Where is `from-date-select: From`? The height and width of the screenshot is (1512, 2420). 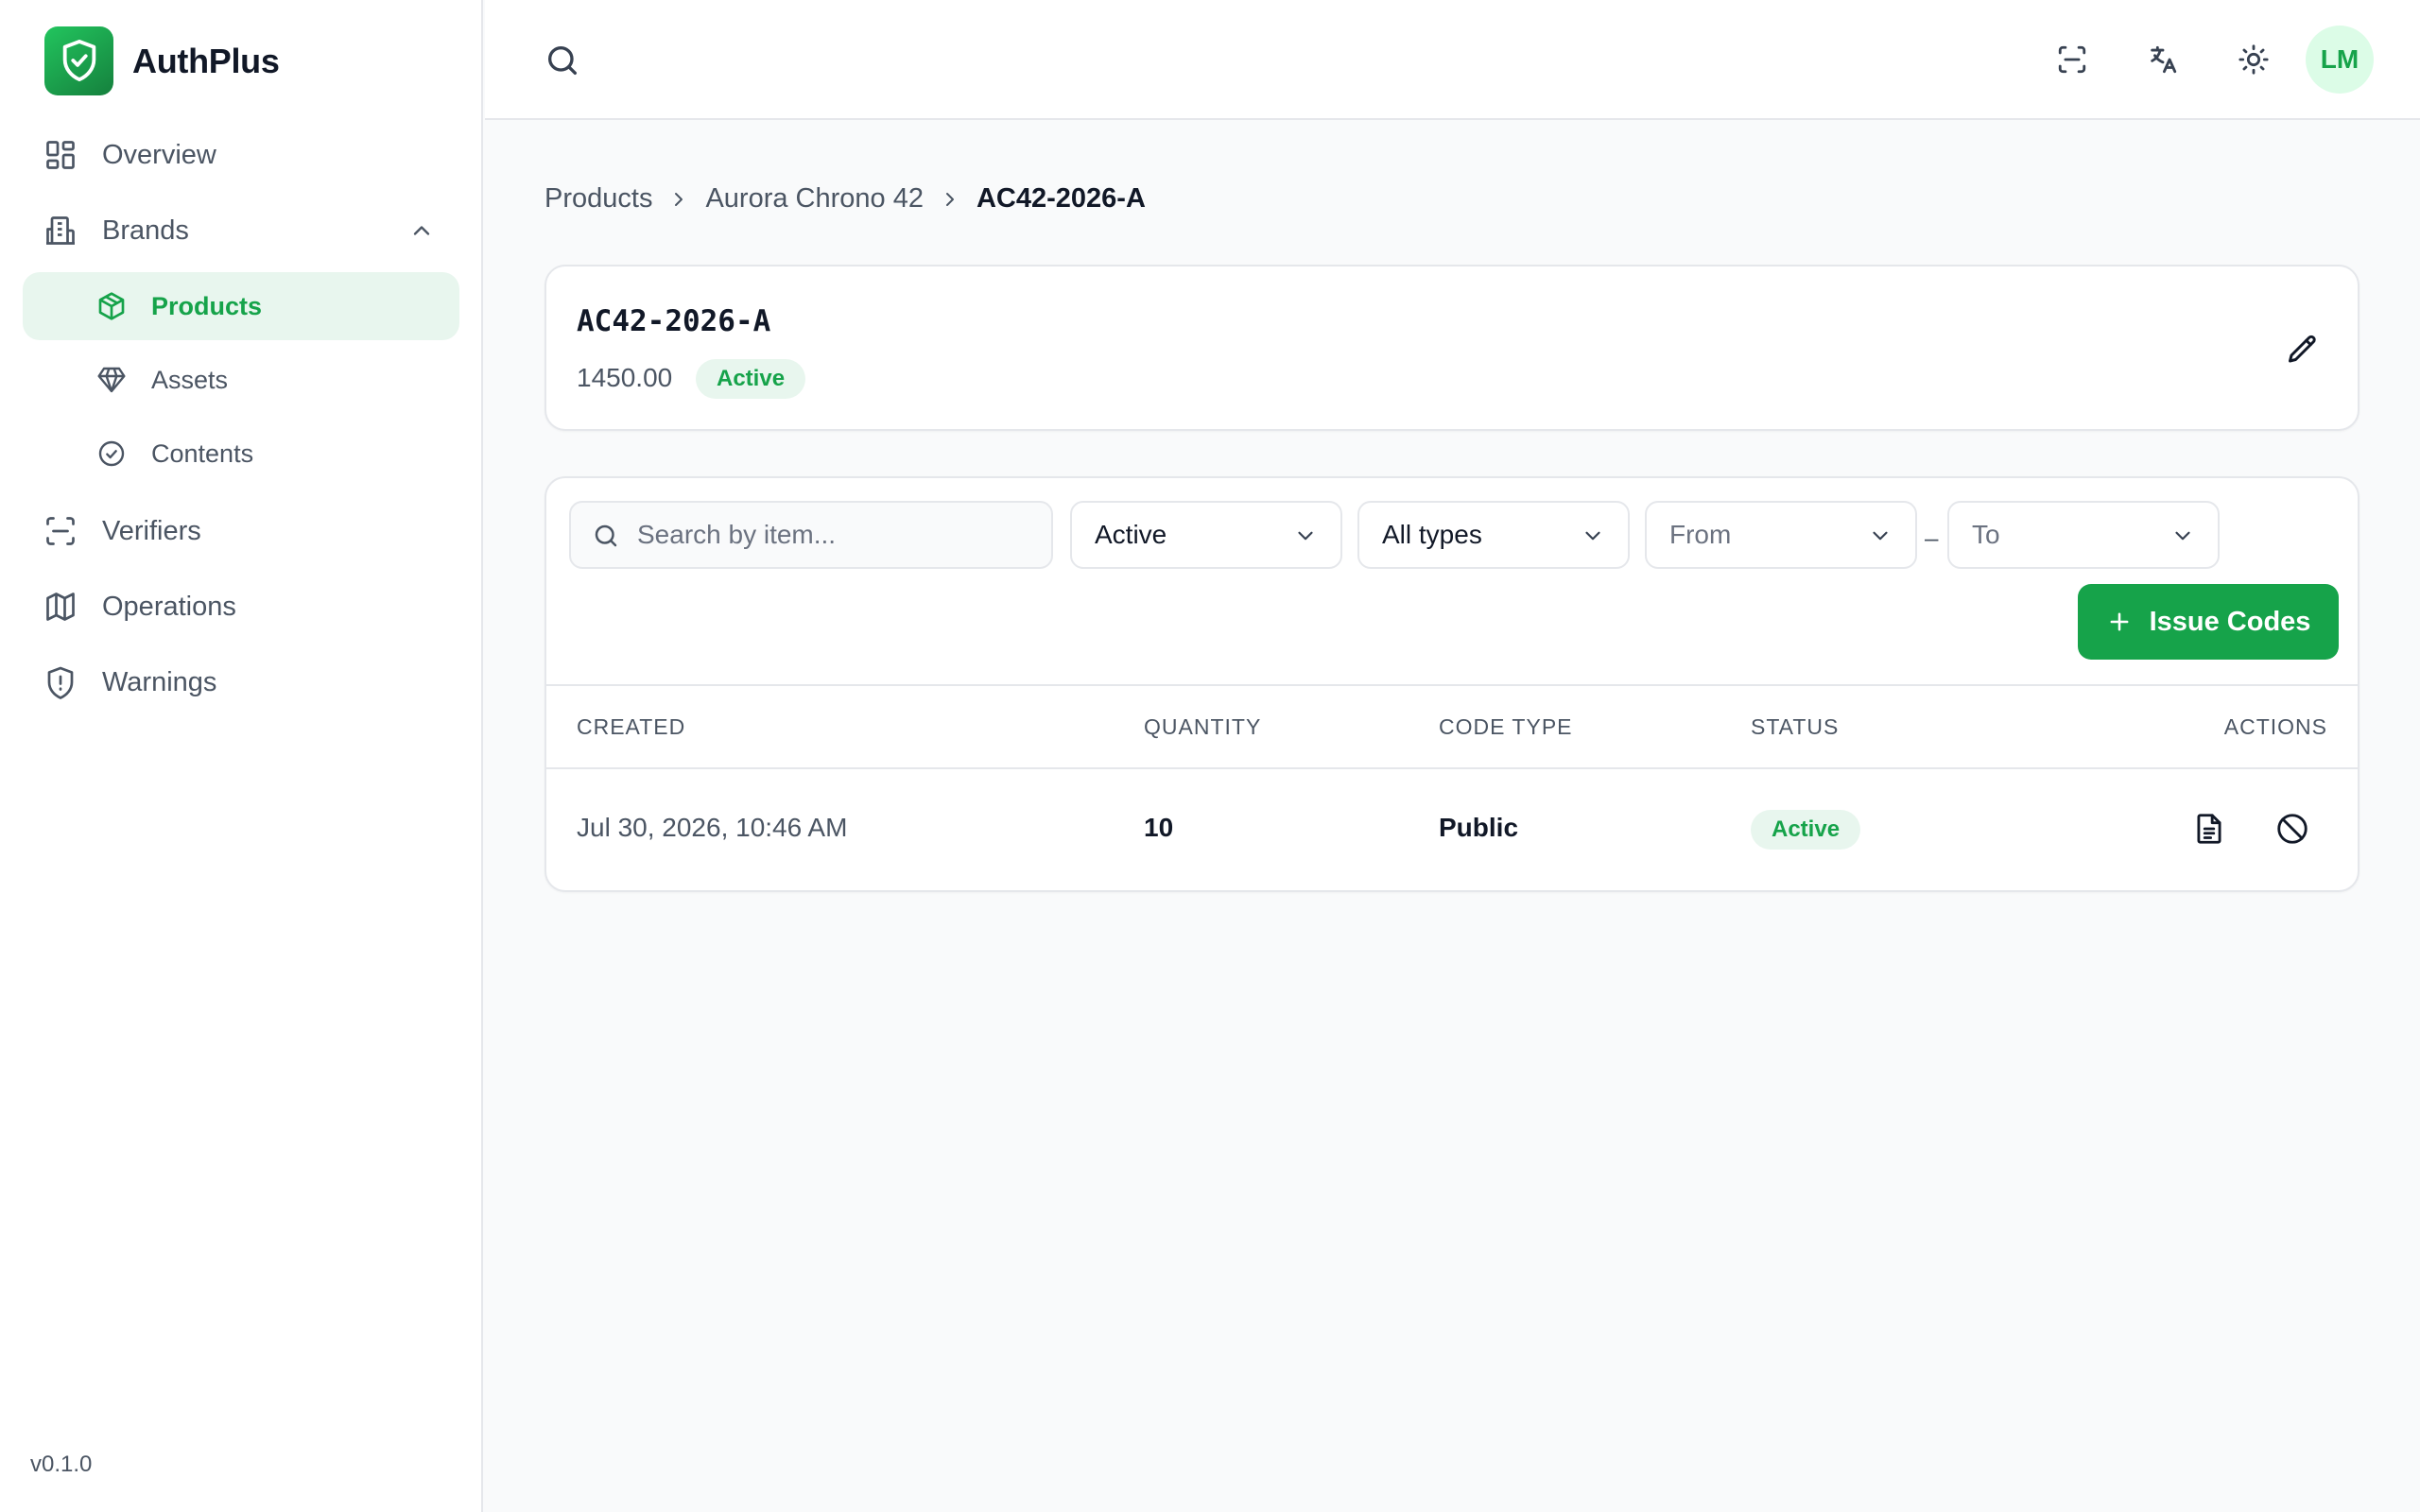 from-date-select: From is located at coordinates (1781, 535).